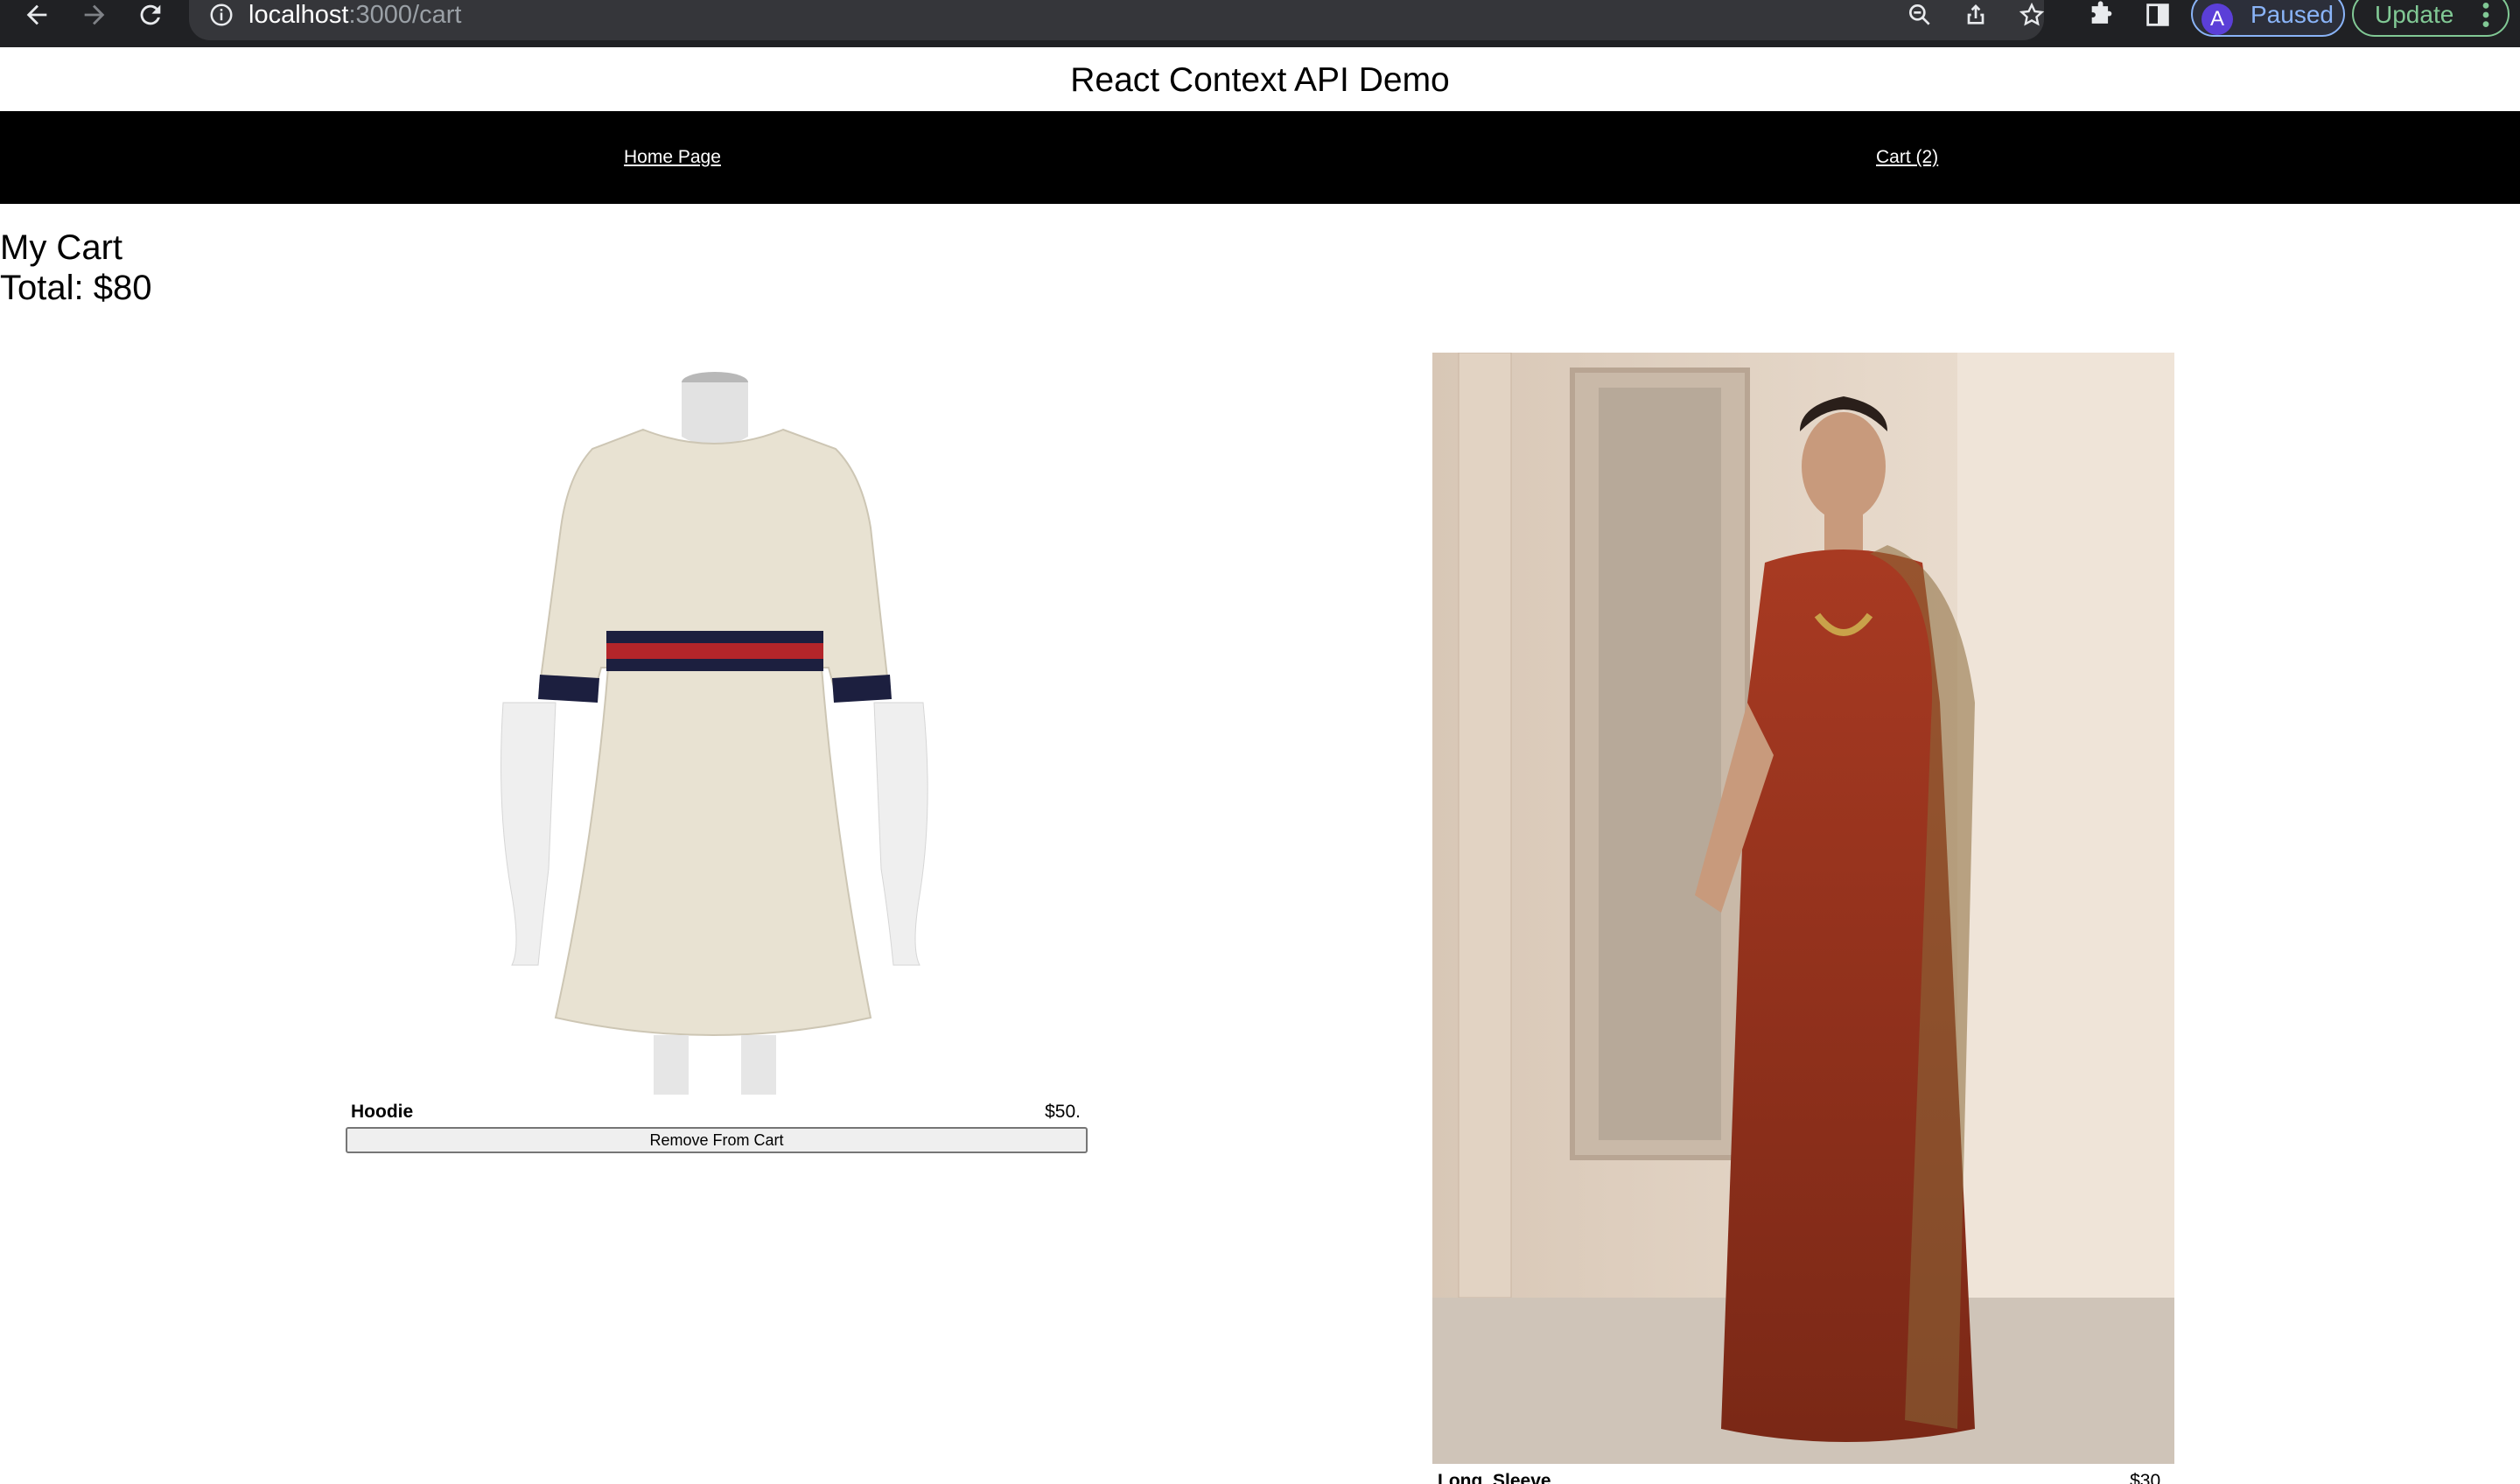 The height and width of the screenshot is (1484, 2520). What do you see at coordinates (1117, 20) in the screenshot?
I see `address-bar: localhost:3000/cart` at bounding box center [1117, 20].